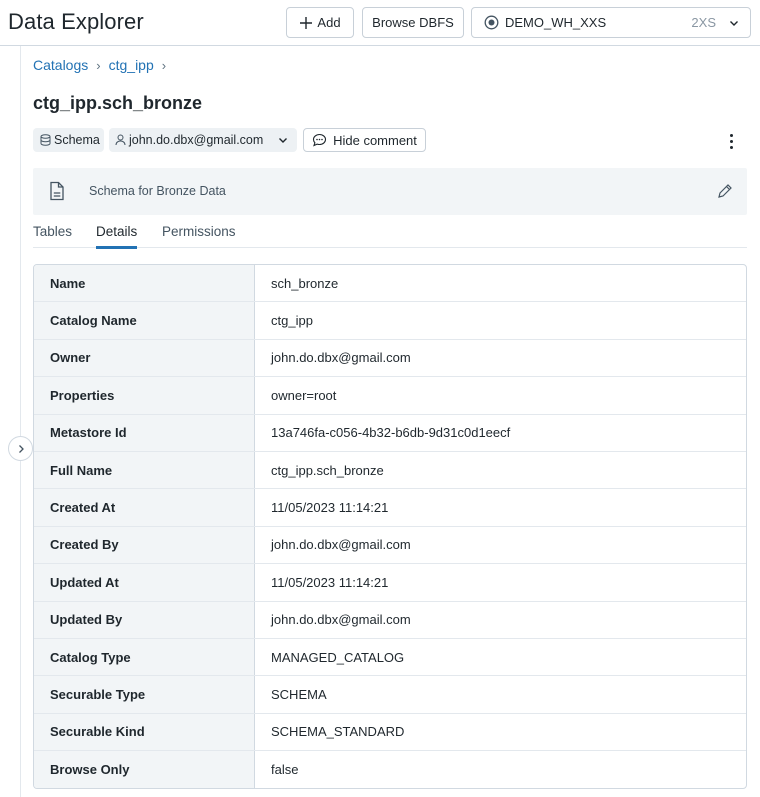 The image size is (760, 797). I want to click on detail-value: sch_bronze, so click(305, 283).